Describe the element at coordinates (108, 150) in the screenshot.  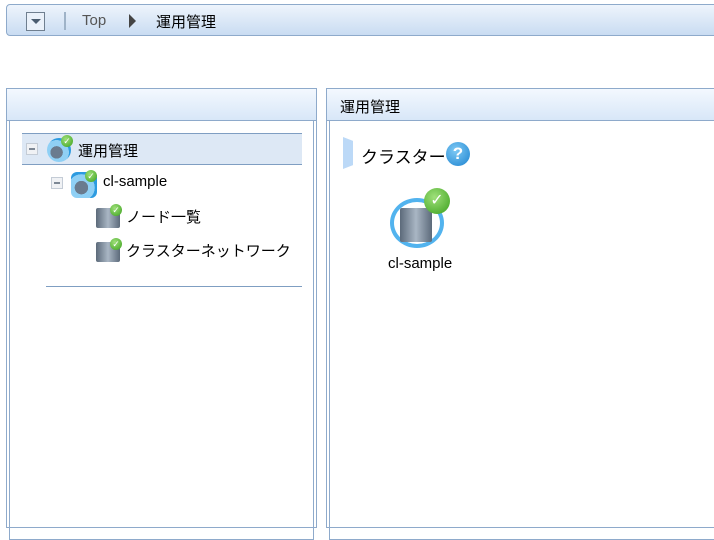
I see `tree-root-label: 運用管理` at that location.